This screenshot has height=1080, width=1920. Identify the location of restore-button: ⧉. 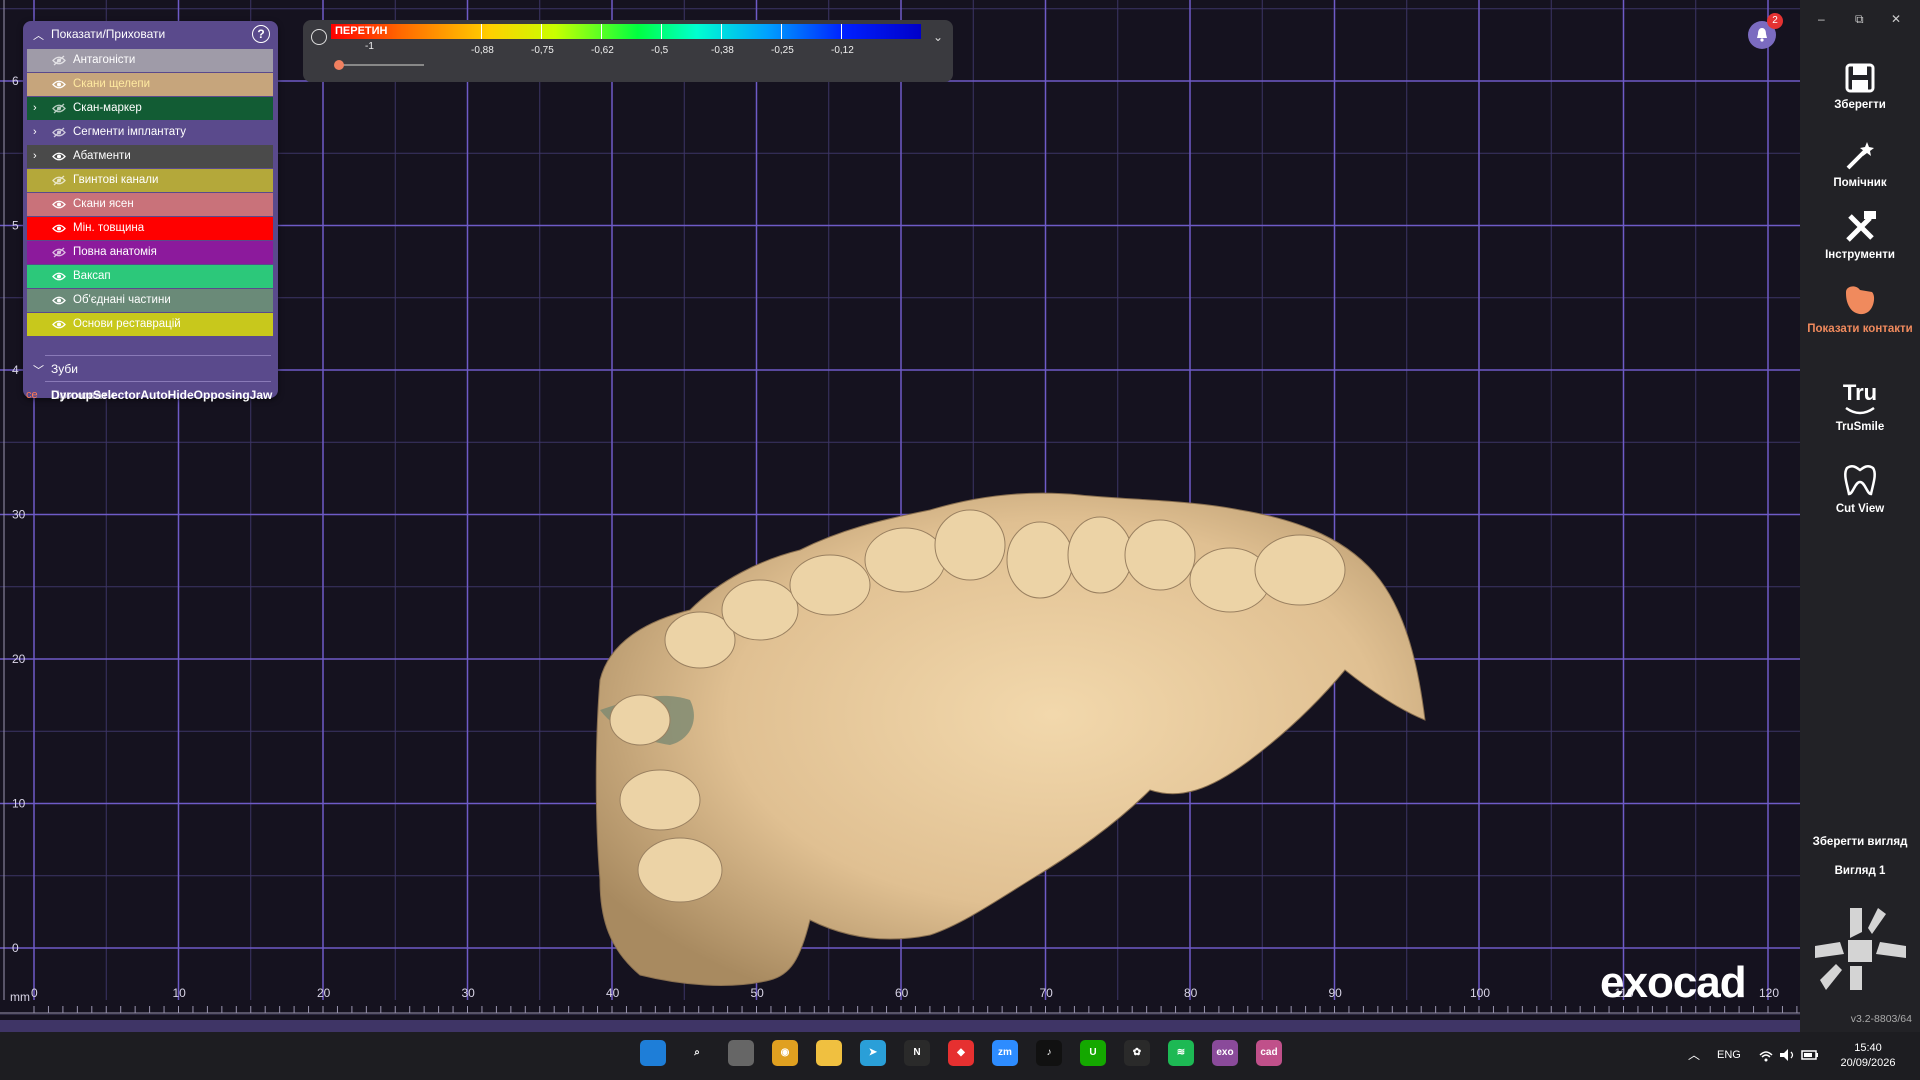
(1859, 19).